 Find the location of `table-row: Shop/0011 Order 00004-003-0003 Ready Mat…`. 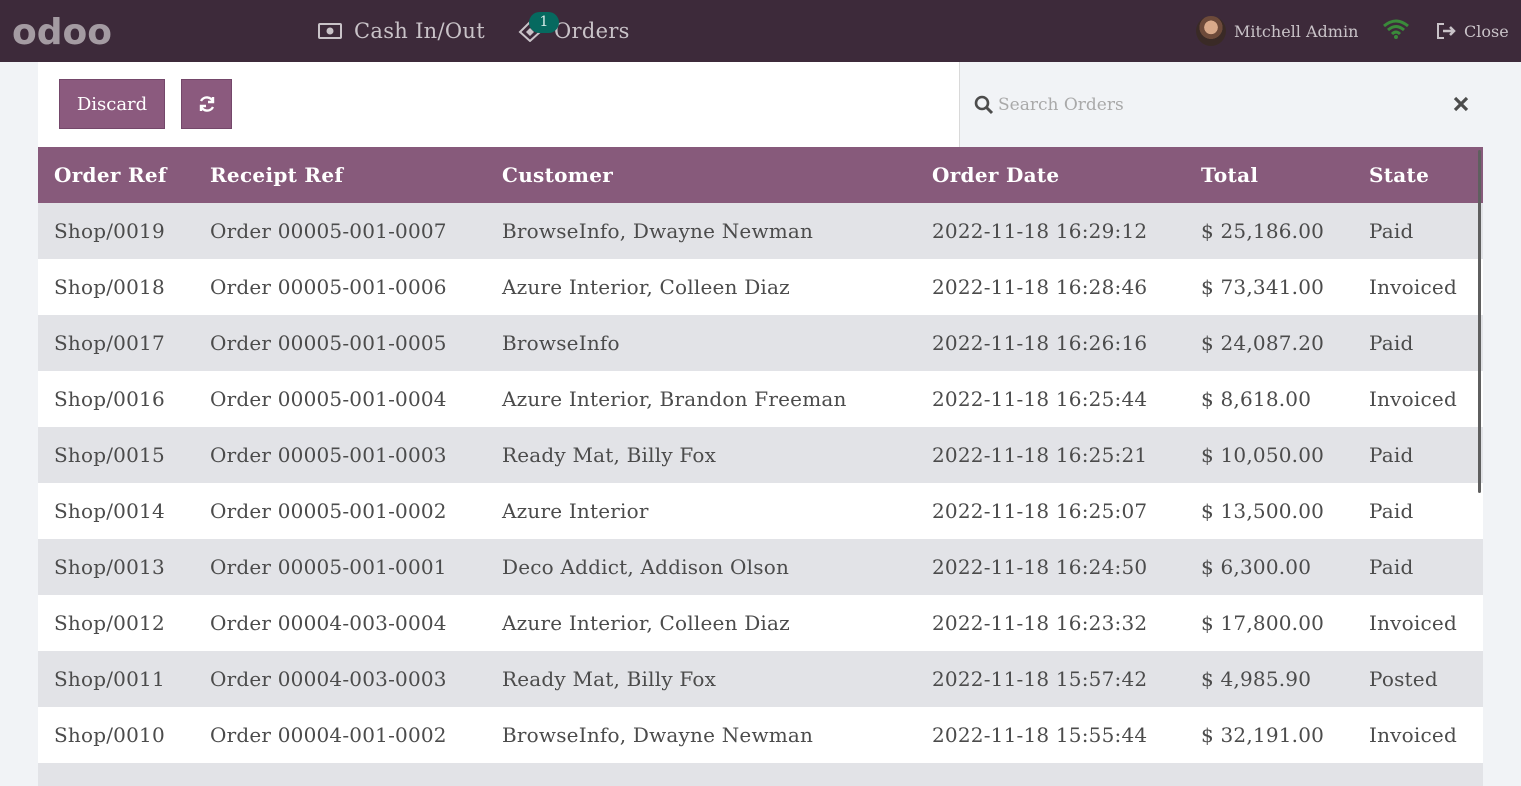

table-row: Shop/0011 Order 00004-003-0003 Ready Mat… is located at coordinates (760, 679).